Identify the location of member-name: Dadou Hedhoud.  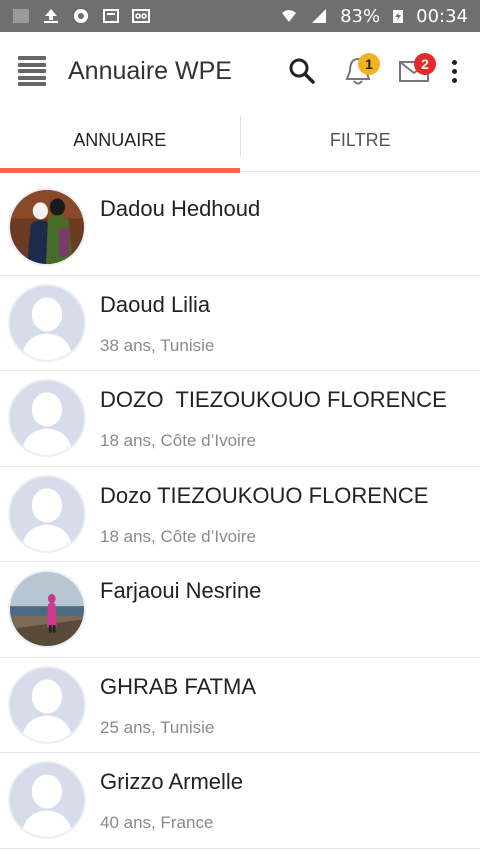
(180, 208).